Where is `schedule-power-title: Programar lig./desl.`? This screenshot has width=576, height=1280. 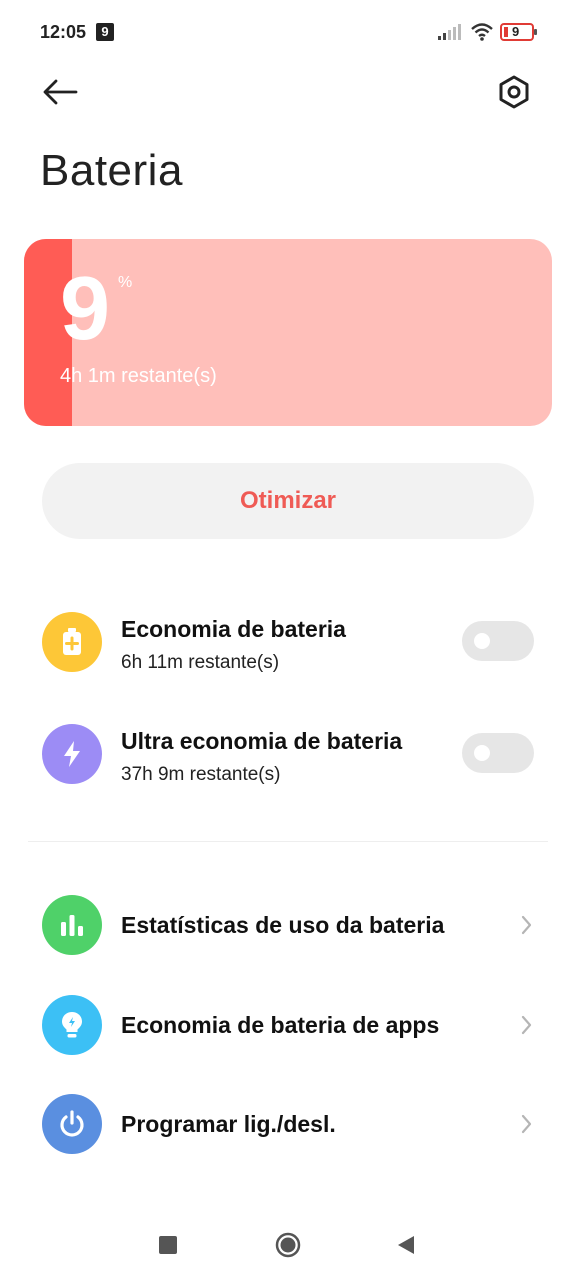 schedule-power-title: Programar lig./desl. is located at coordinates (228, 1124).